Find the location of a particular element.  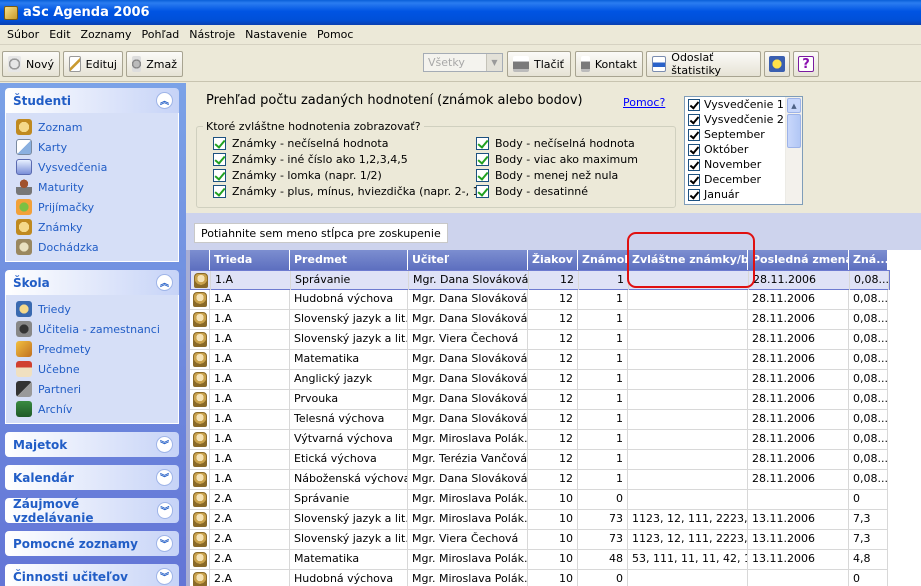

panel-property-header: Majetok ︾ is located at coordinates (92, 444).